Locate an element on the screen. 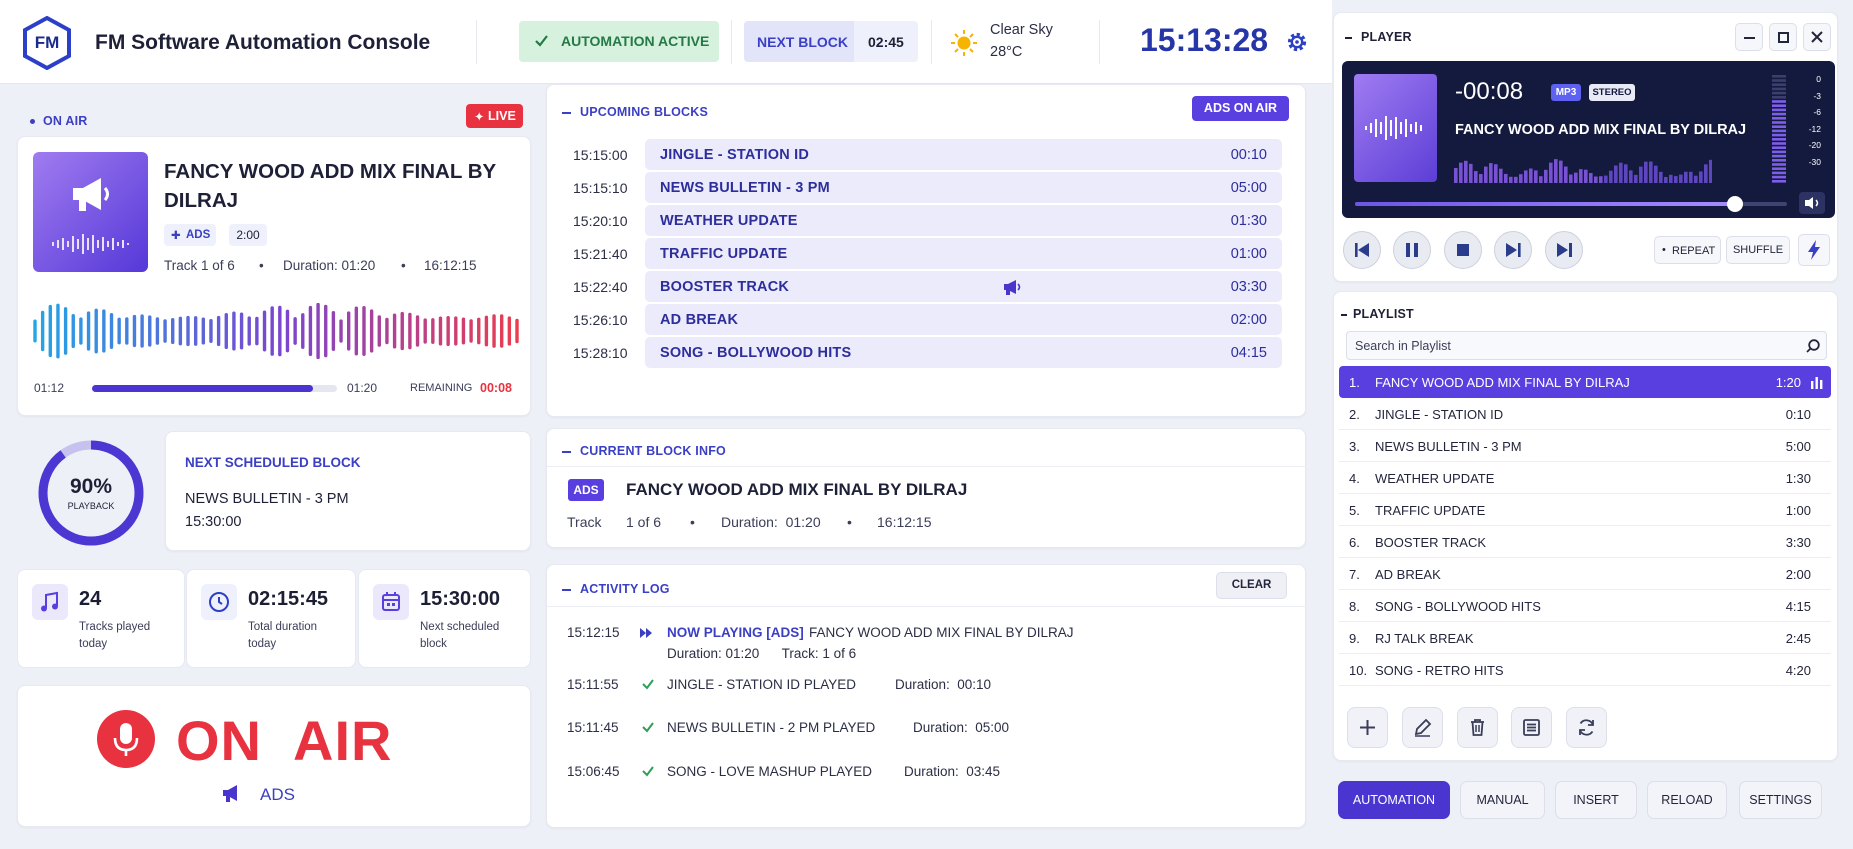  playlist-item: 9. RJ TALK BREAK 2:45 is located at coordinates (1585, 638).